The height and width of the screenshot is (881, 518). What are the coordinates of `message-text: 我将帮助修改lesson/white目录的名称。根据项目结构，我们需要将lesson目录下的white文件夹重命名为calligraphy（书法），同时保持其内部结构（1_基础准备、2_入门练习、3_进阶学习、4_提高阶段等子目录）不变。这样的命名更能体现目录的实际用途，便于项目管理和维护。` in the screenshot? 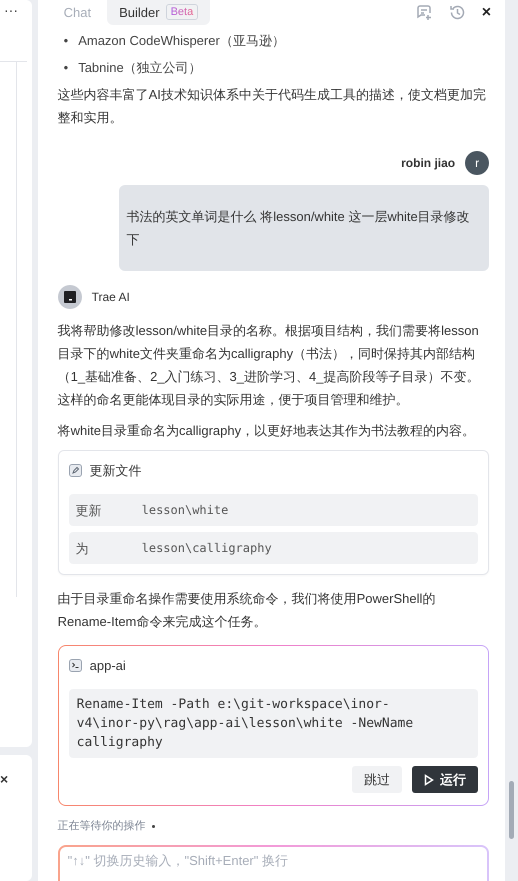 It's located at (269, 365).